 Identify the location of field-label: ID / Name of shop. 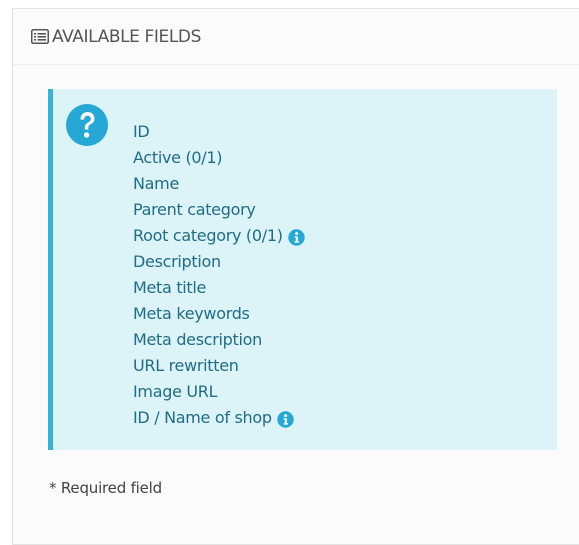
(202, 417).